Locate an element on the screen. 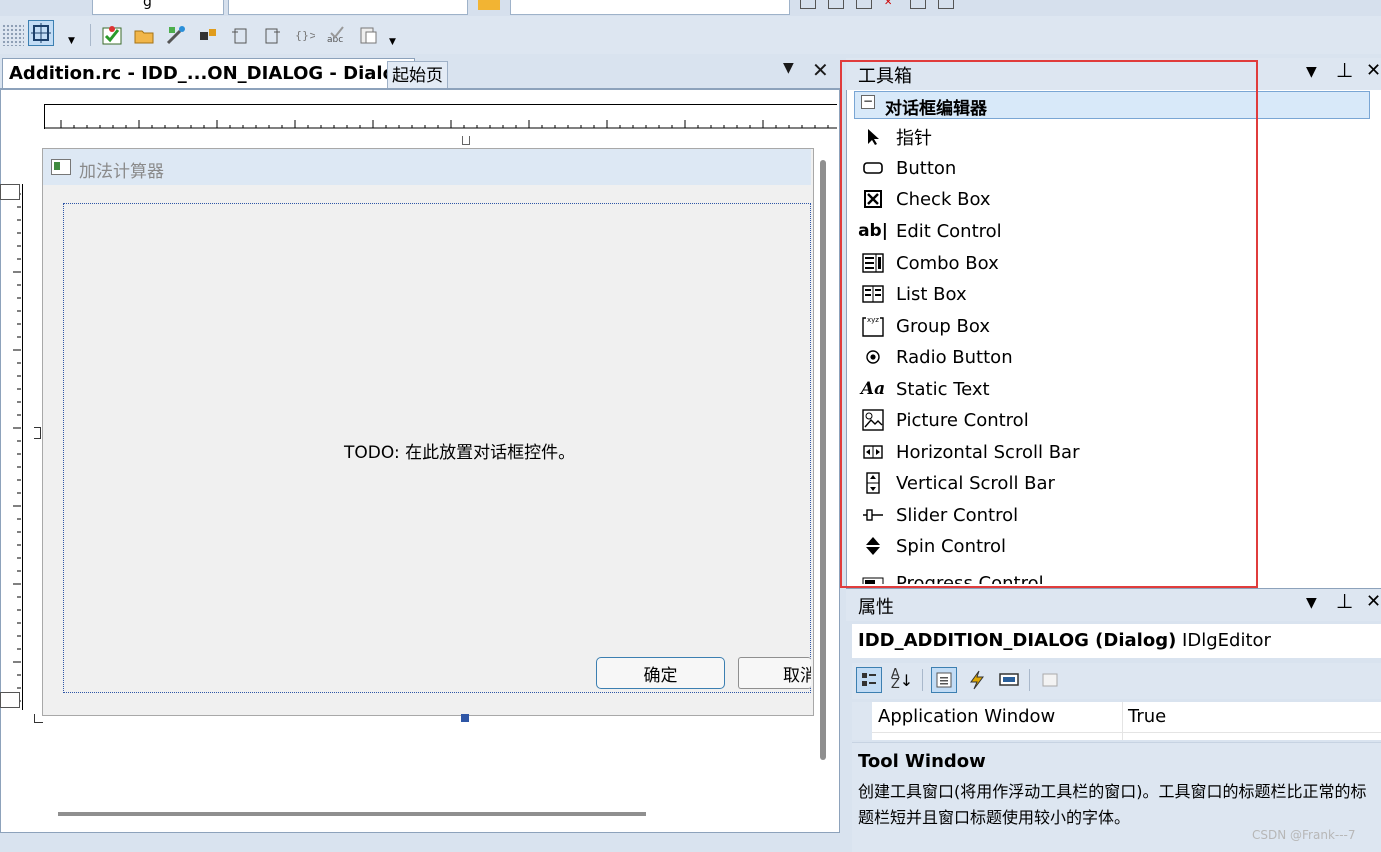  properties-grid: Application Window True is located at coordinates (1116, 721).